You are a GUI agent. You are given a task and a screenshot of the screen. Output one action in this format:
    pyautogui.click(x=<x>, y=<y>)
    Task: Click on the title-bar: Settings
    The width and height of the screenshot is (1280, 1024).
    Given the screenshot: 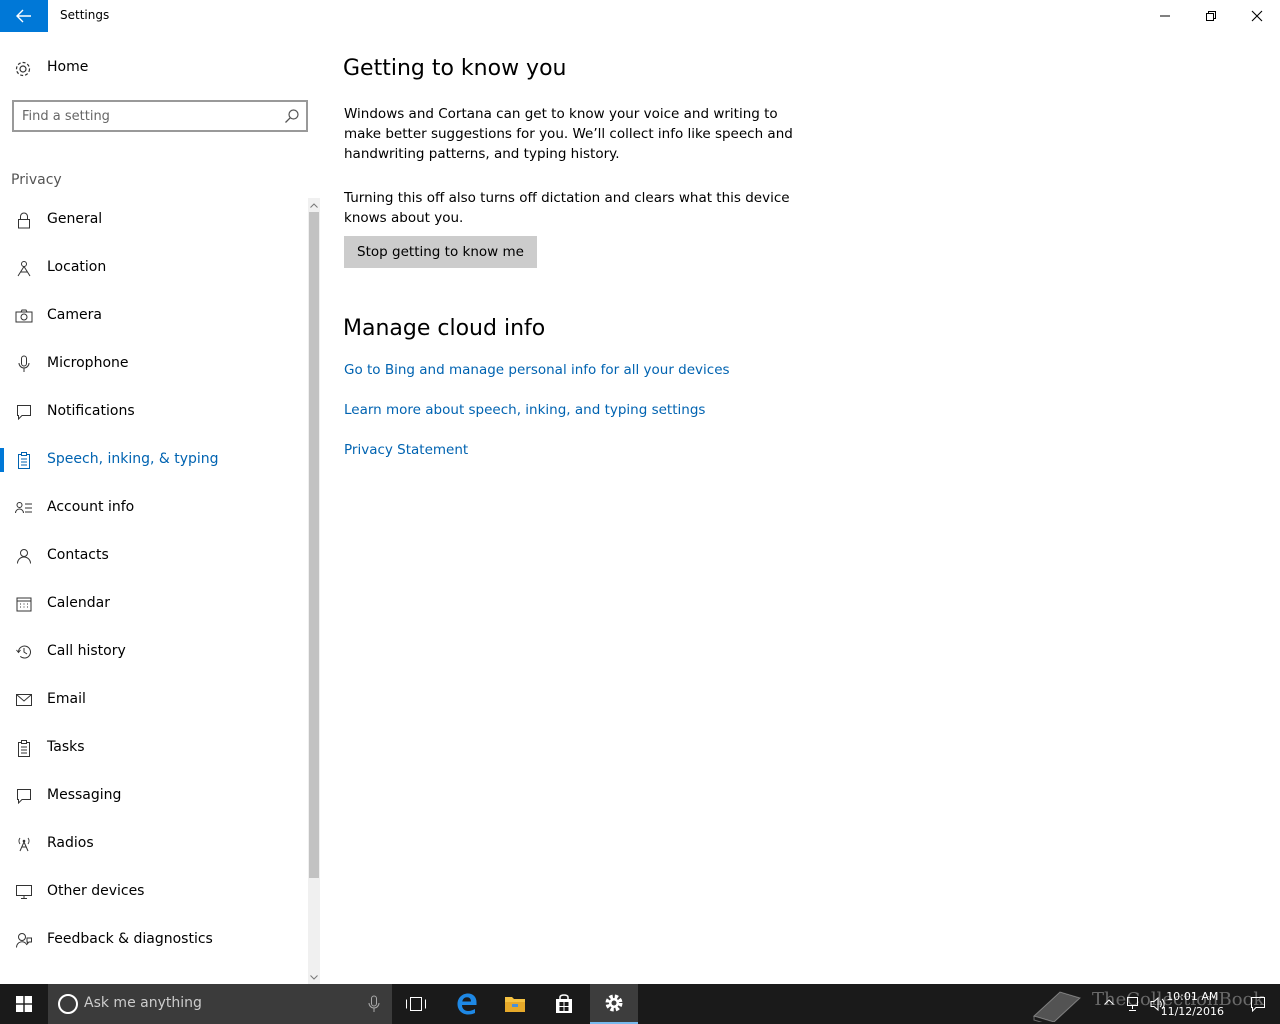 What is the action you would take?
    pyautogui.click(x=640, y=16)
    